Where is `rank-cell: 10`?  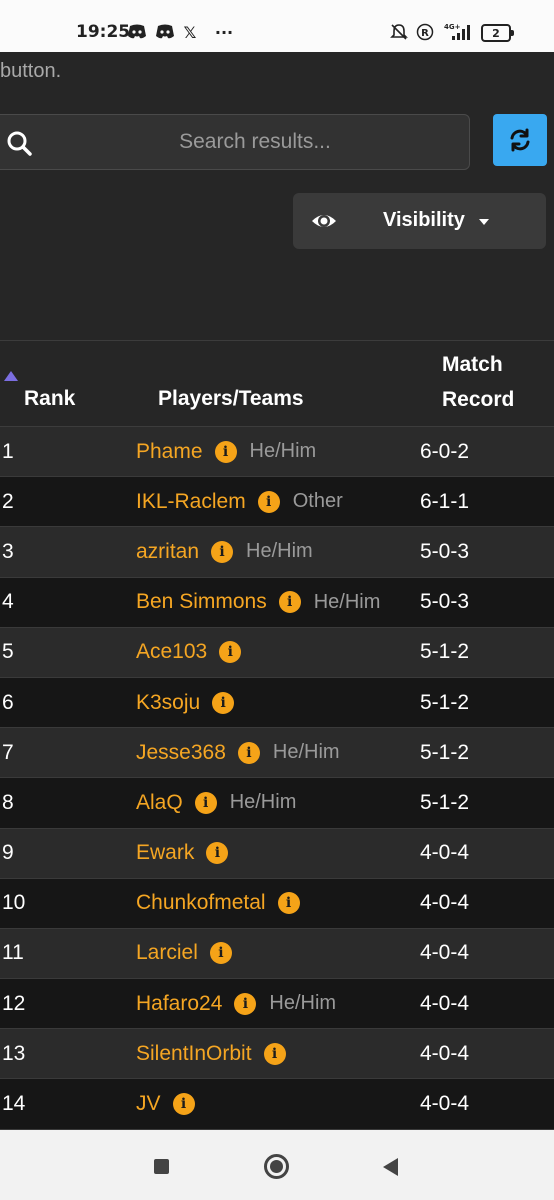
rank-cell: 10 is located at coordinates (14, 903).